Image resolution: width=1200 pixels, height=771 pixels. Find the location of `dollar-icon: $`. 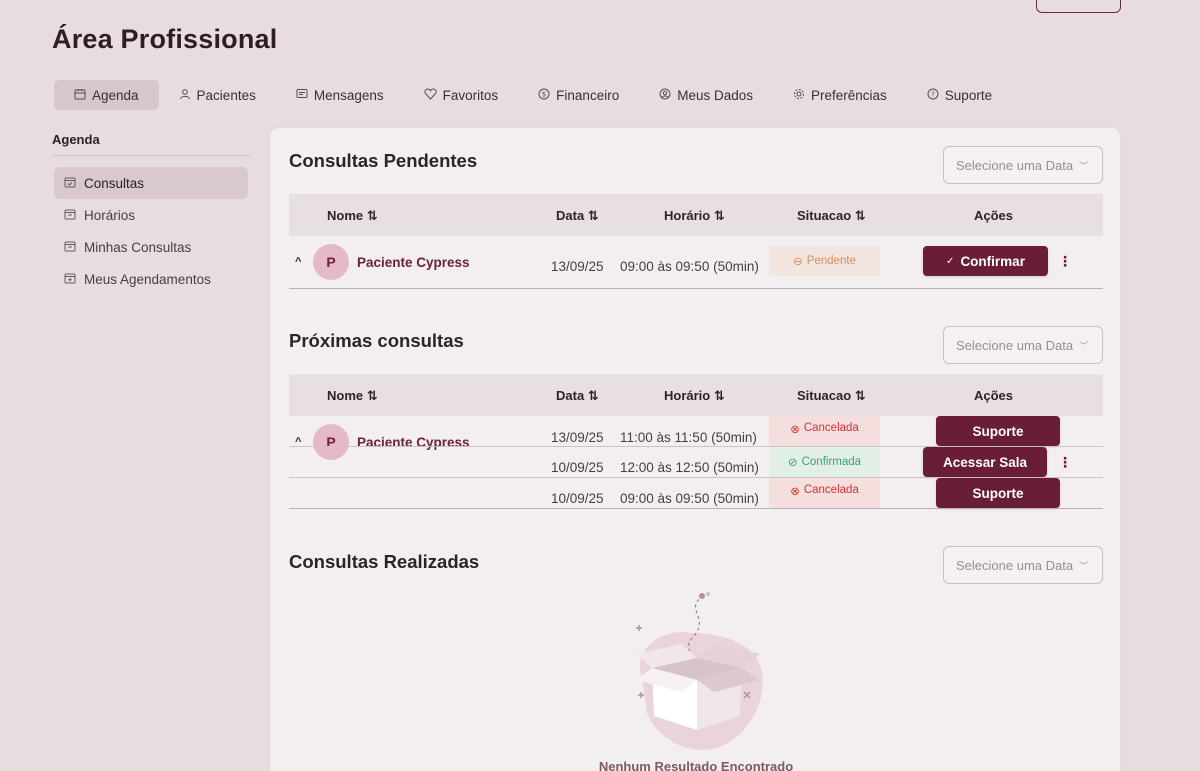

dollar-icon: $ is located at coordinates (544, 95).